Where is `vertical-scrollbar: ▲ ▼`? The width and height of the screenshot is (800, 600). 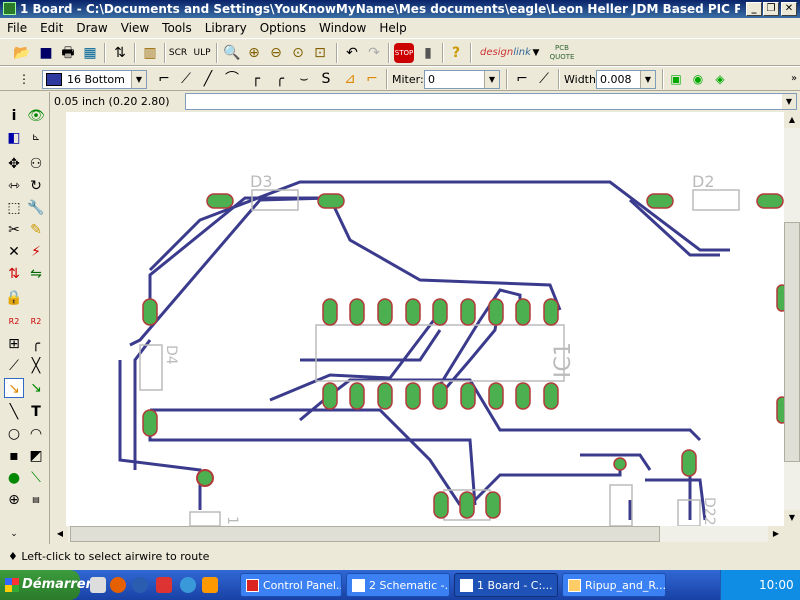 vertical-scrollbar: ▲ ▼ is located at coordinates (792, 319).